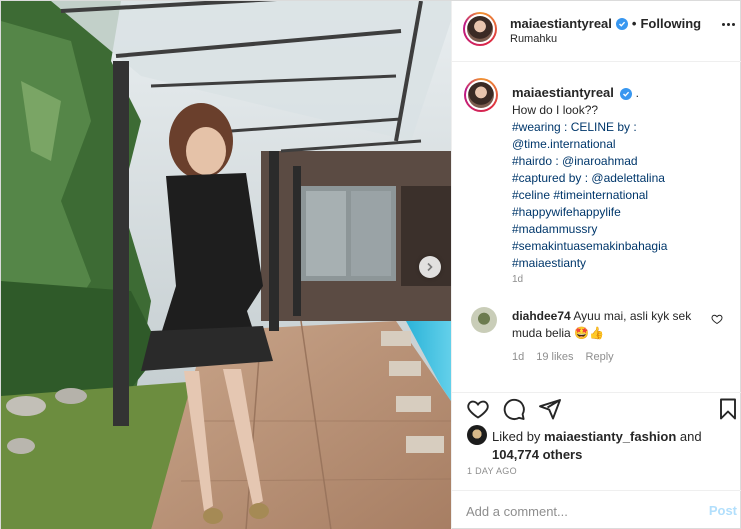 The height and width of the screenshot is (529, 741). I want to click on post-header: maiaestiantyreal • Following Rumahku, so click(596, 31).